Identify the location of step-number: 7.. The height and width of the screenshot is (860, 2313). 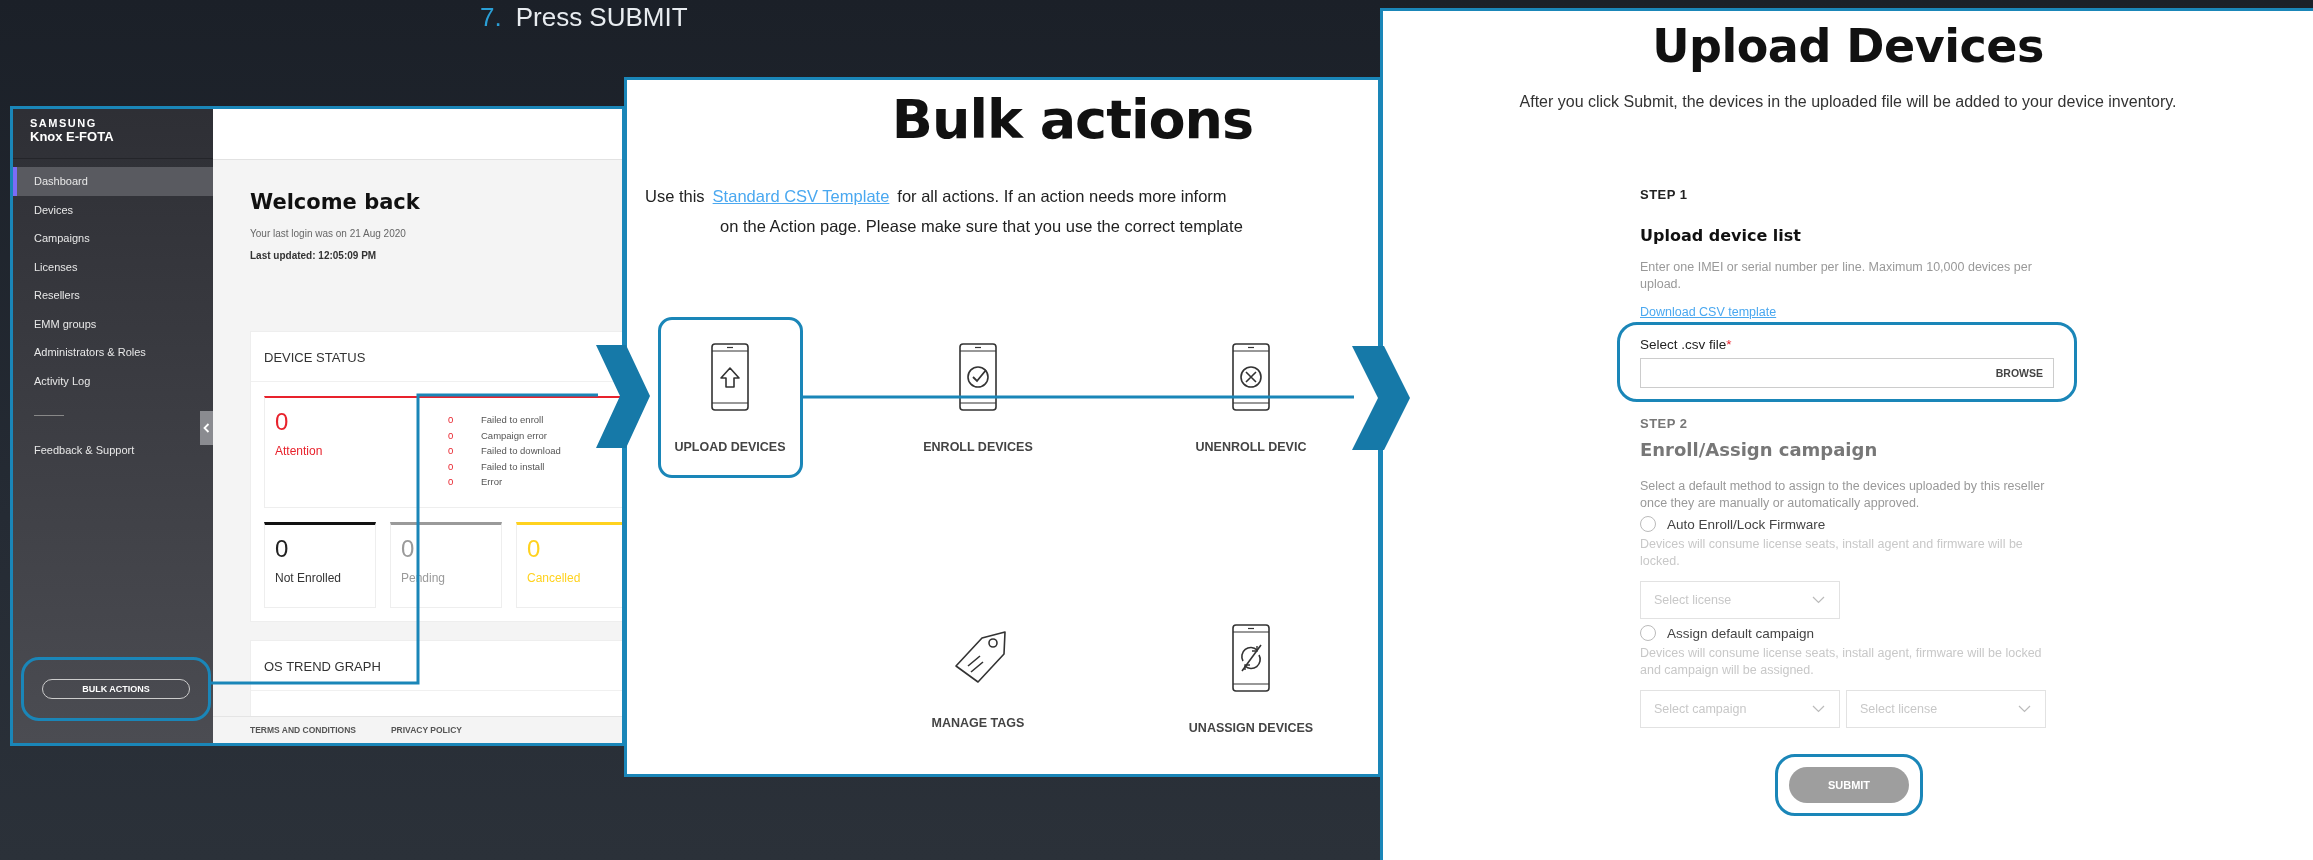
(491, 17).